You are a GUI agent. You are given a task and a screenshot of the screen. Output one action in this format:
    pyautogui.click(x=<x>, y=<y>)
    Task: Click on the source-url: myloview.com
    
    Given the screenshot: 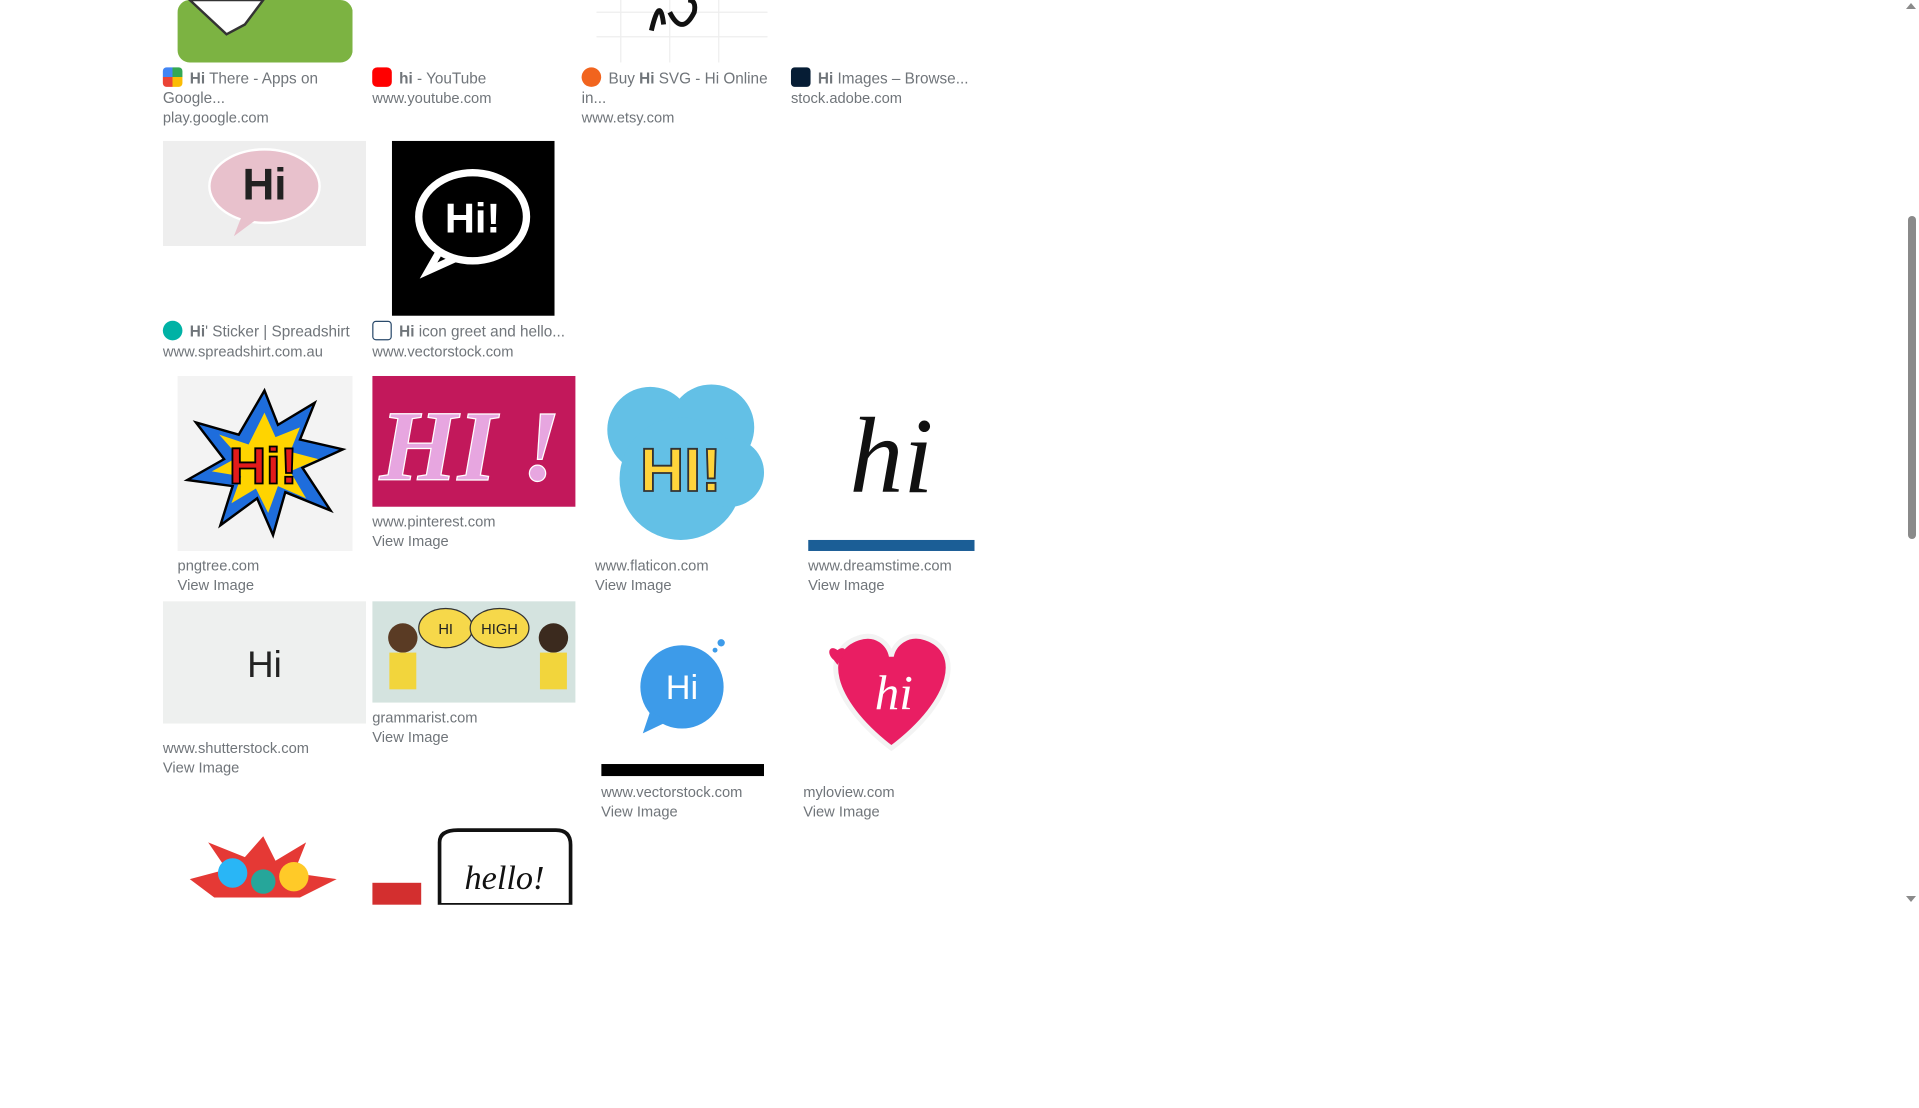 What is the action you would take?
    pyautogui.click(x=848, y=792)
    